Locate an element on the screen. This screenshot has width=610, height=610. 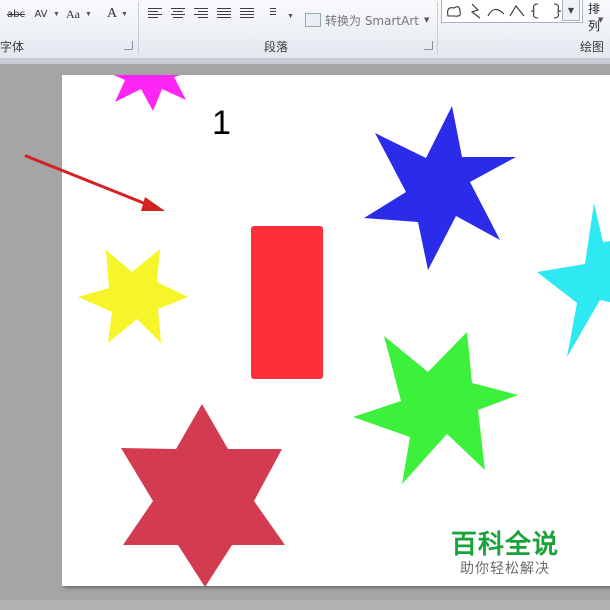
watermark-title: 百科全说 is located at coordinates (505, 545).